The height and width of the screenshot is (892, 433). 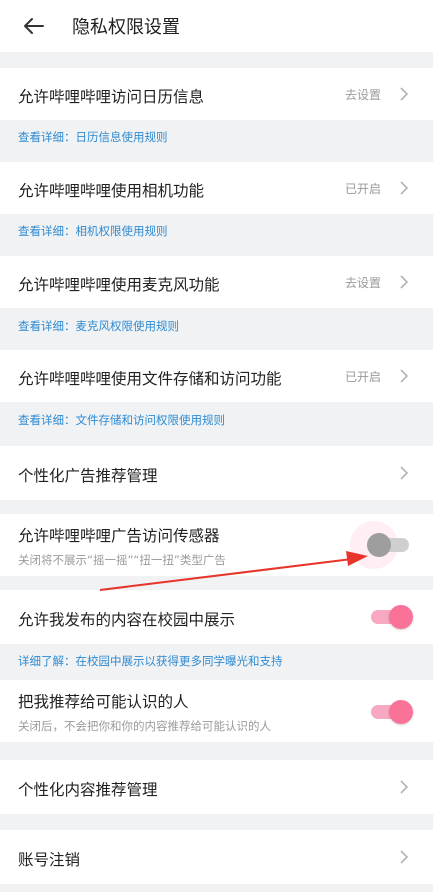 I want to click on annotation-arrow, so click(x=233, y=571).